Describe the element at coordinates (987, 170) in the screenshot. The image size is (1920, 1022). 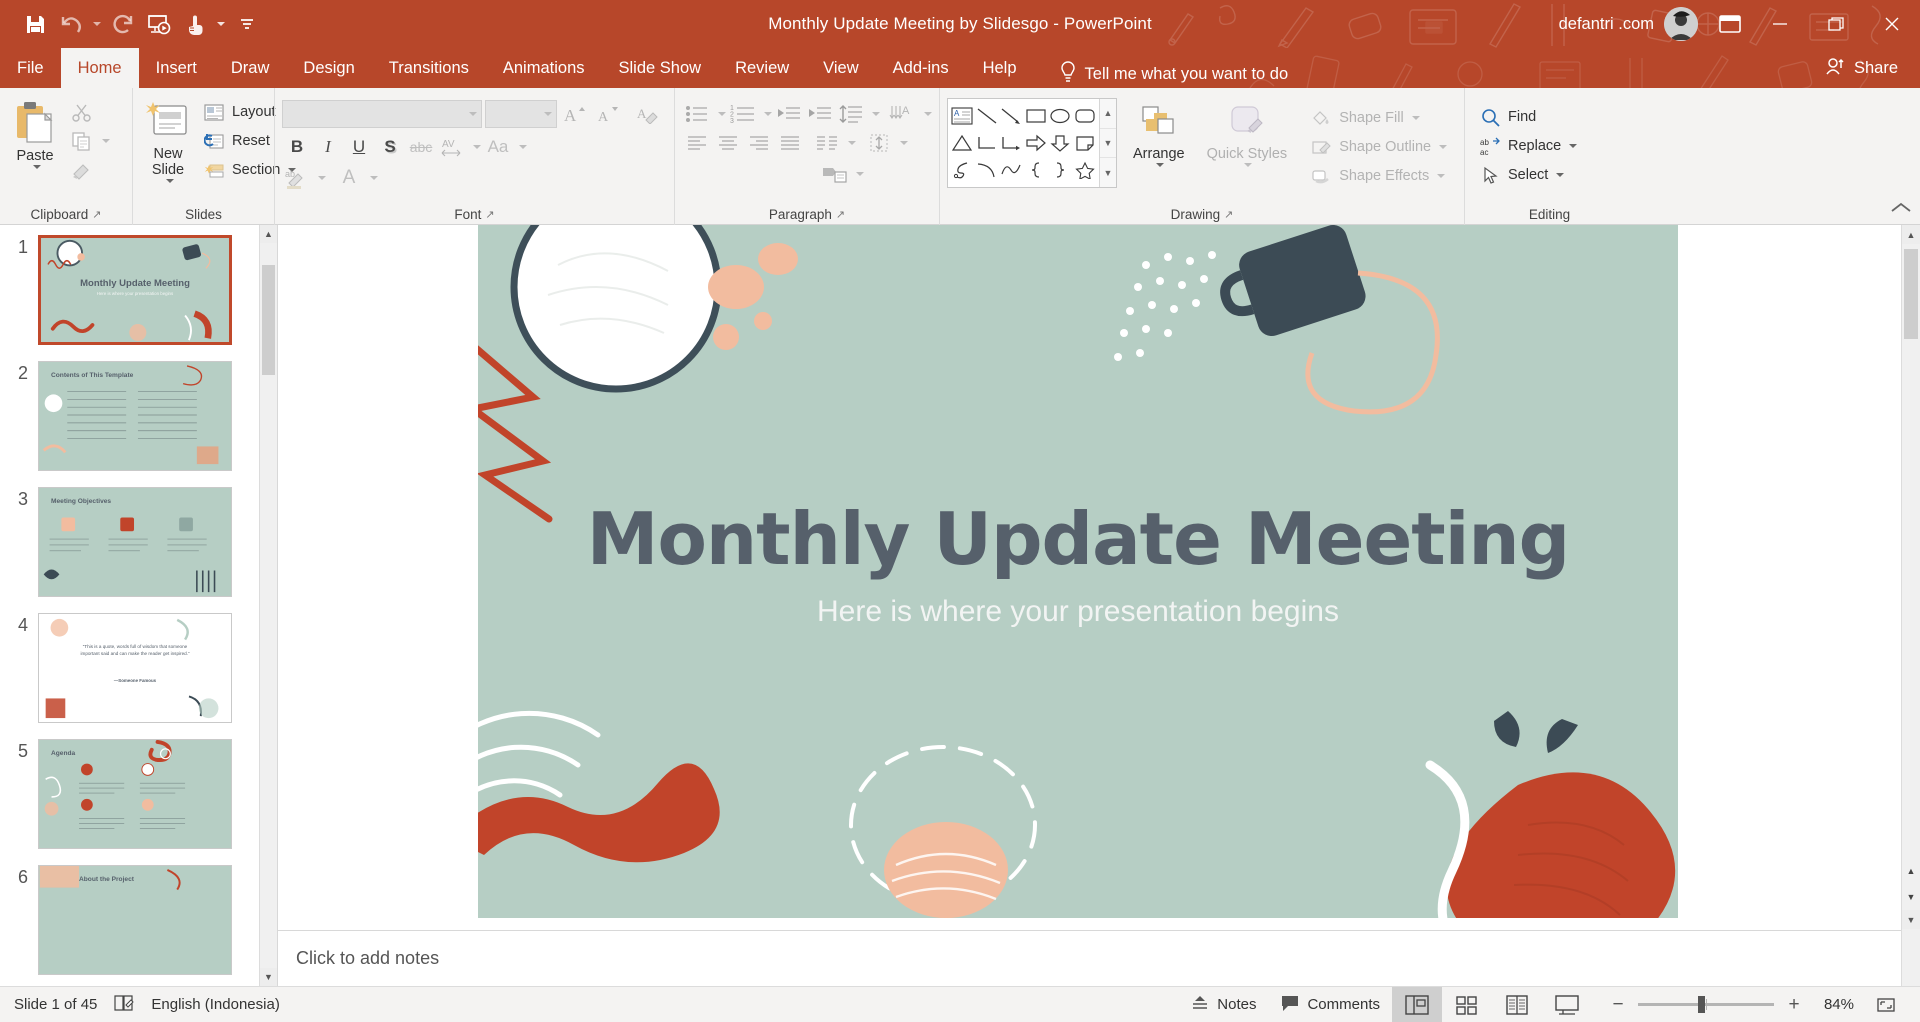
I see `shape-curve` at that location.